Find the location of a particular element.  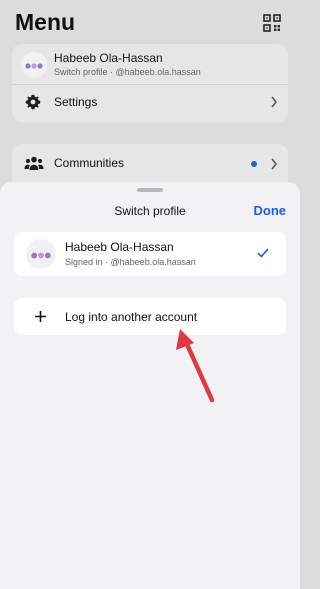

divider is located at coordinates (150, 84).